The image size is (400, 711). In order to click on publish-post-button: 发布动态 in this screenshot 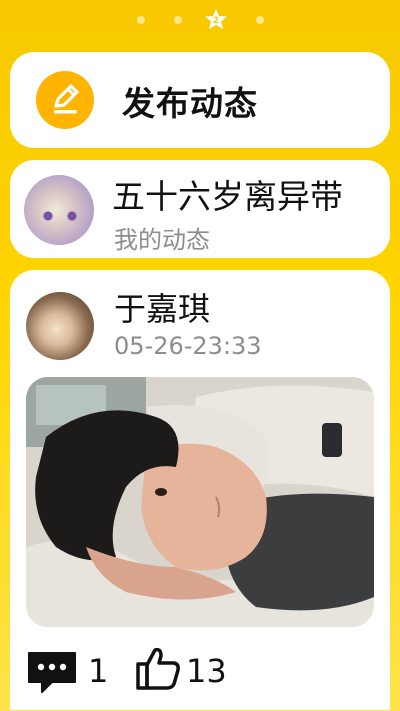, I will do `click(200, 100)`.